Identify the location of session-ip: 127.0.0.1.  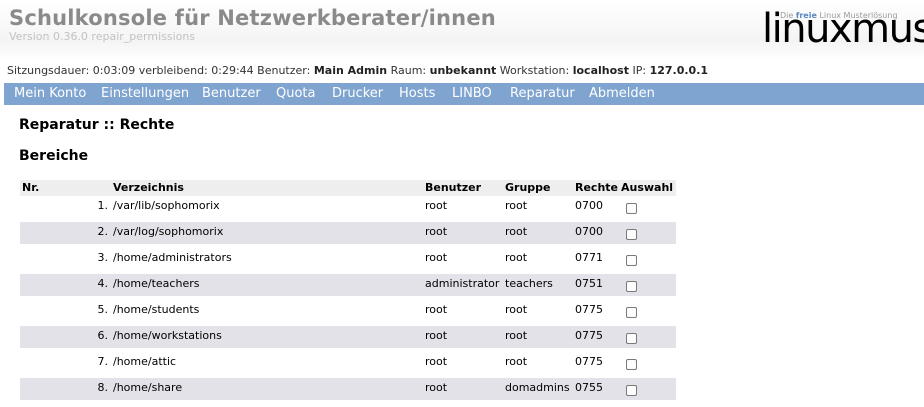
(679, 70).